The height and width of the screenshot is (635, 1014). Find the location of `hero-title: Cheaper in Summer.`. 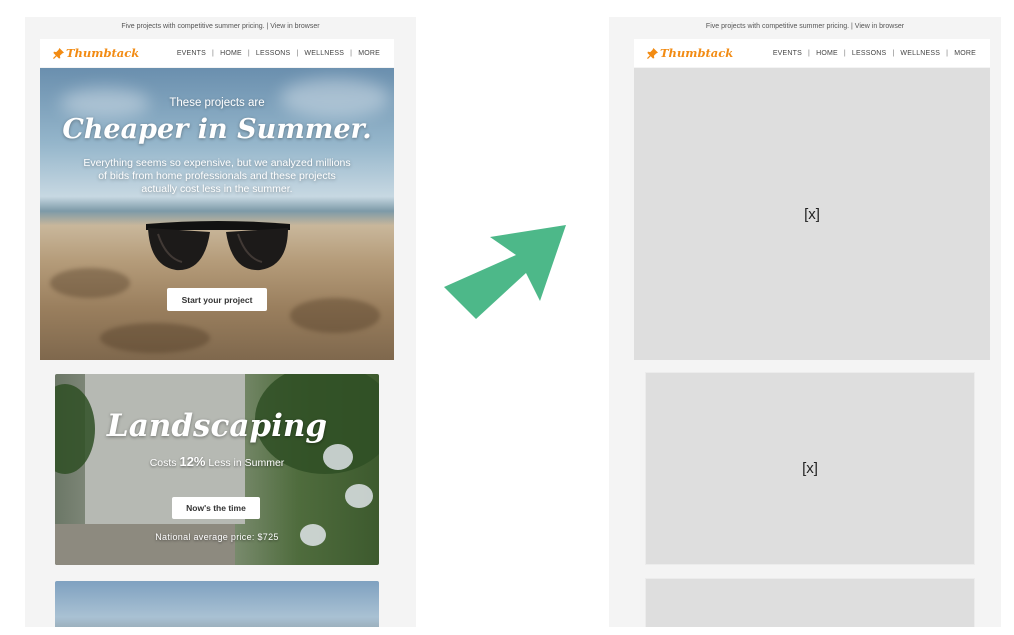

hero-title: Cheaper in Summer. is located at coordinates (217, 129).